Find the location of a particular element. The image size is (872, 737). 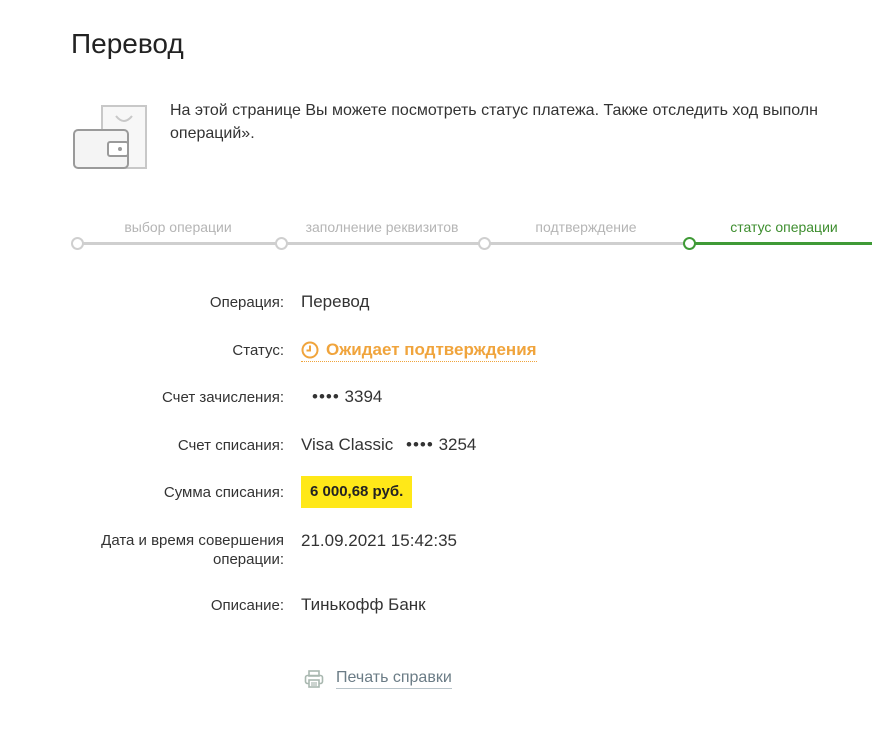

debit-account-last4: 3254 is located at coordinates (457, 444).